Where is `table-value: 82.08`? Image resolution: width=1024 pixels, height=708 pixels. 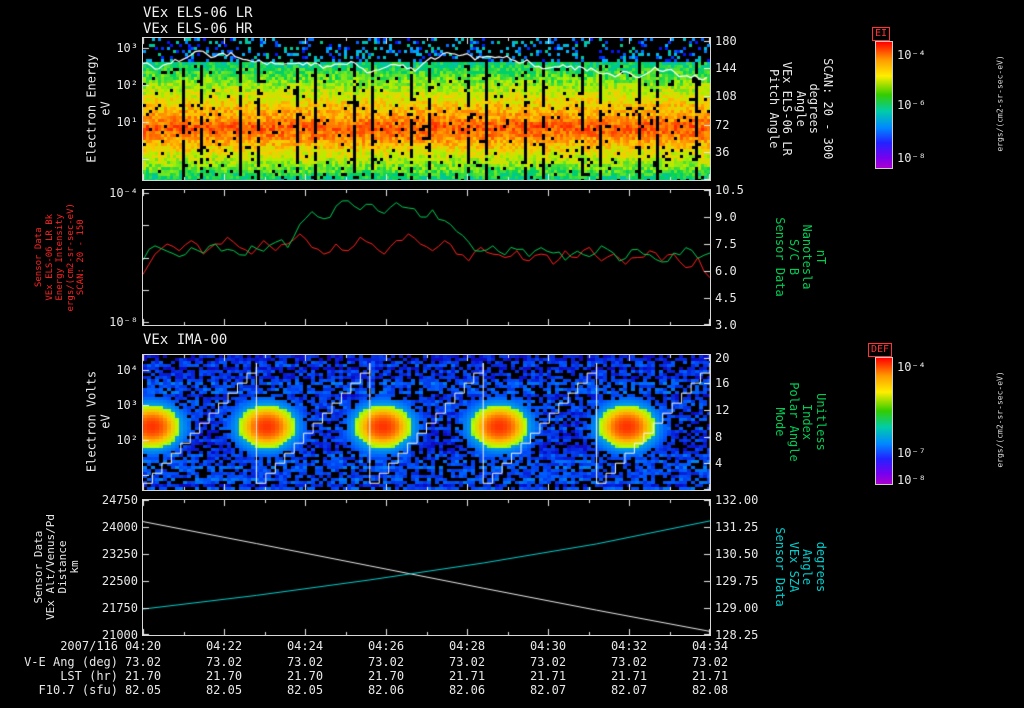 table-value: 82.08 is located at coordinates (710, 690).